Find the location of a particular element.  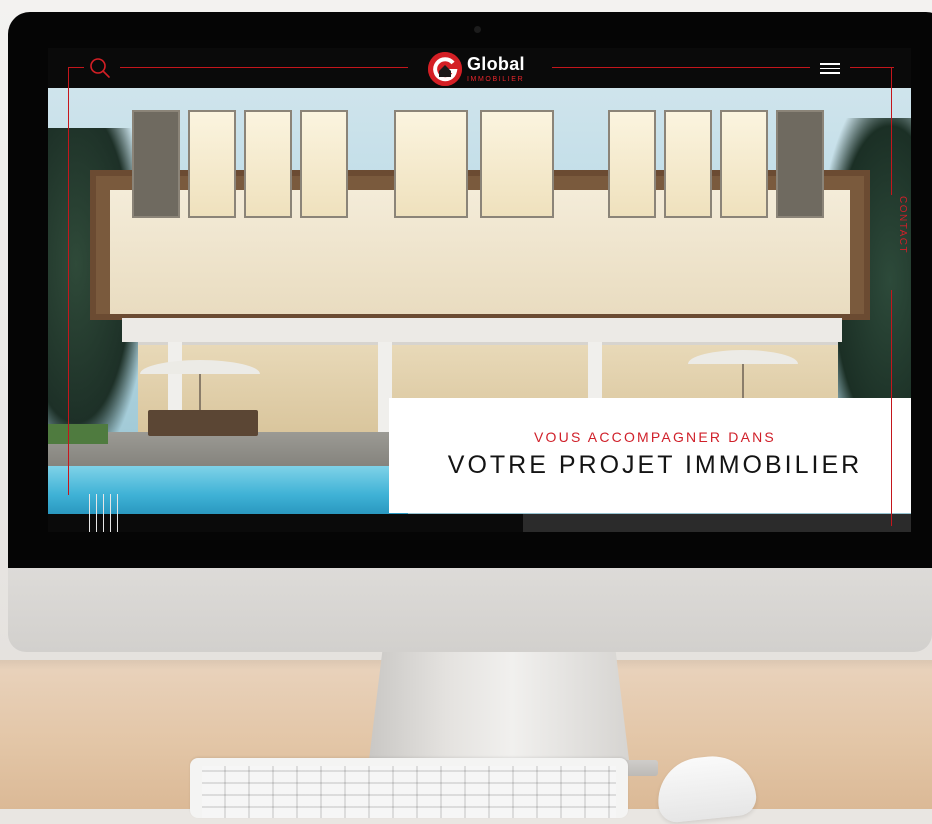

camera-icon is located at coordinates (477, 29).